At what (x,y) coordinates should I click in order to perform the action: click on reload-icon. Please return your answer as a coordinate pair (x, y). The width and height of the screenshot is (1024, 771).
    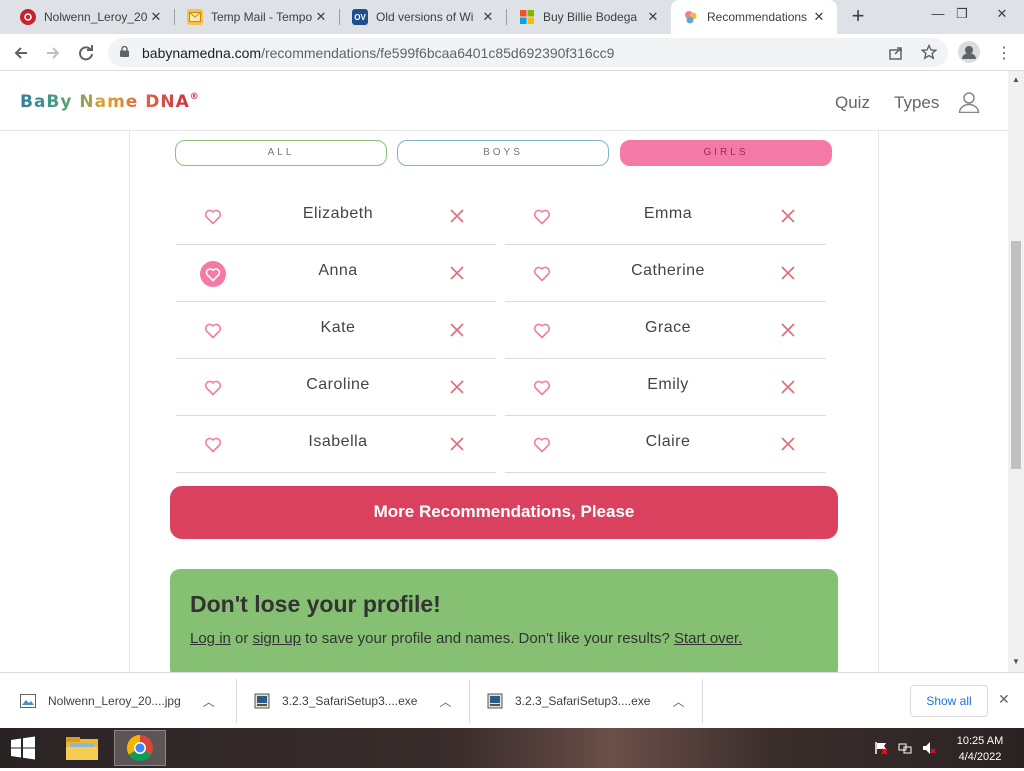
    Looking at the image, I should click on (86, 53).